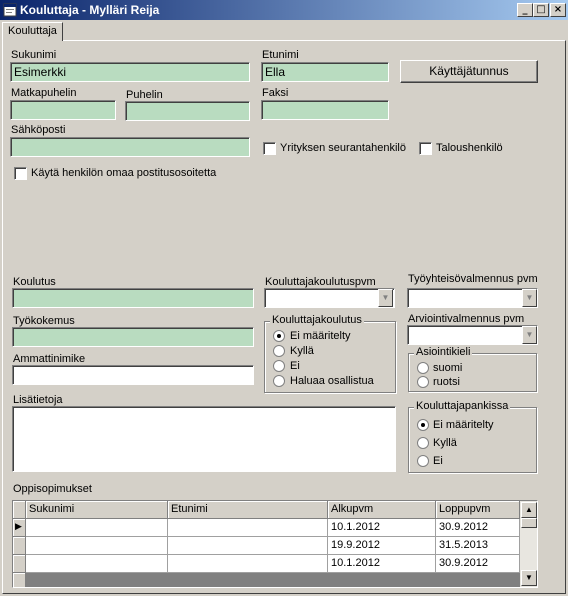 The width and height of the screenshot is (568, 596). Describe the element at coordinates (269, 148) in the screenshot. I see `yrityksen-seurantahenkilo-checkbox` at that location.